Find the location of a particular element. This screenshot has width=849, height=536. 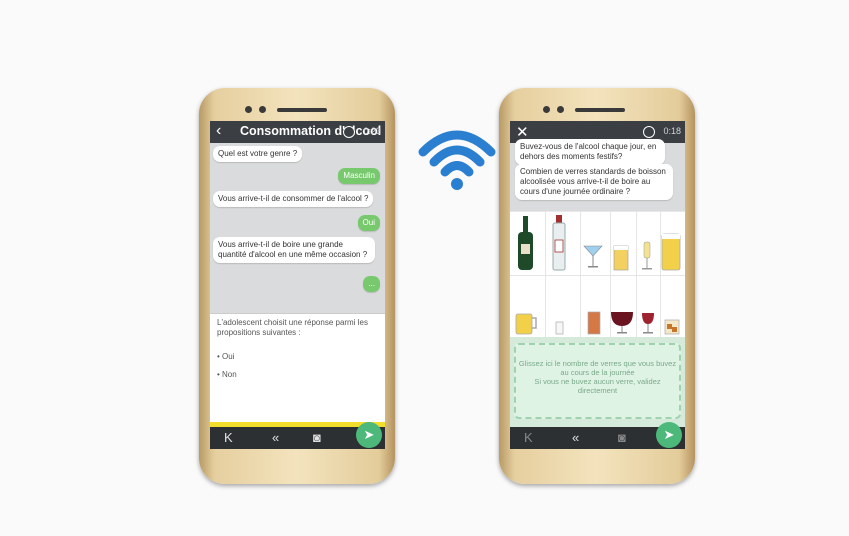

whisky-glass-icon is located at coordinates (672, 327).